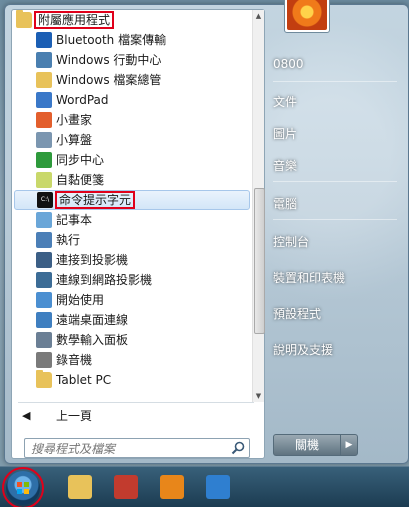 Image resolution: width=409 pixels, height=507 pixels. I want to click on bluetooth-icon, so click(44, 40).